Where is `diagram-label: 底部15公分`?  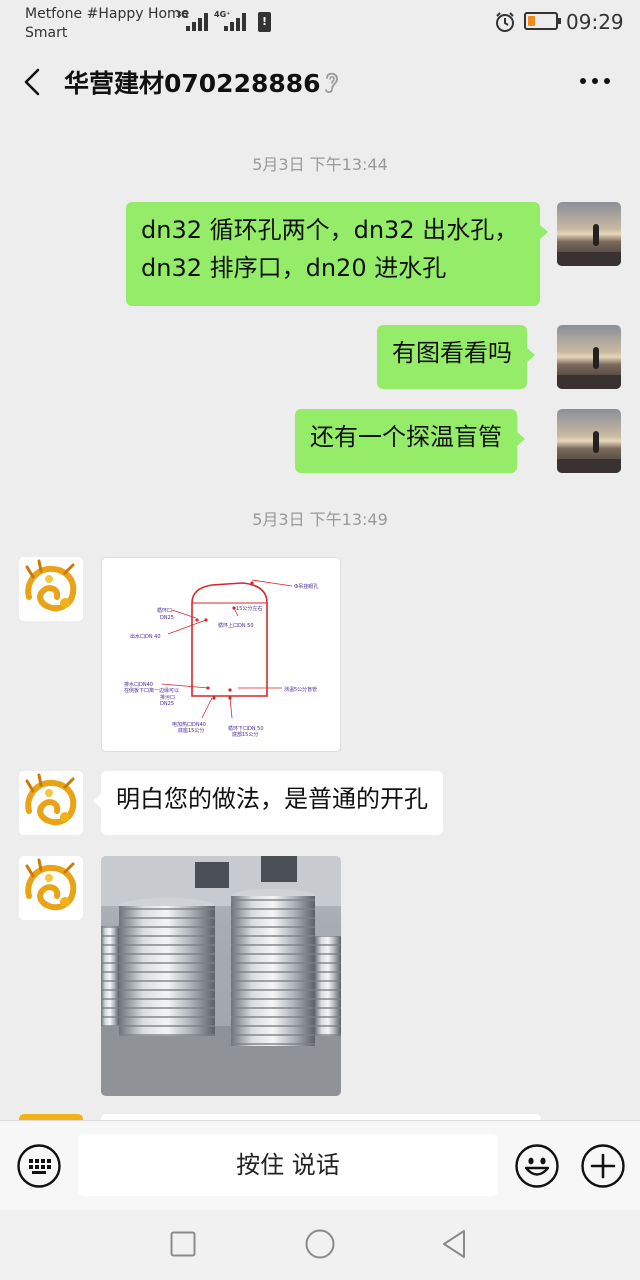 diagram-label: 底部15公分 is located at coordinates (245, 734).